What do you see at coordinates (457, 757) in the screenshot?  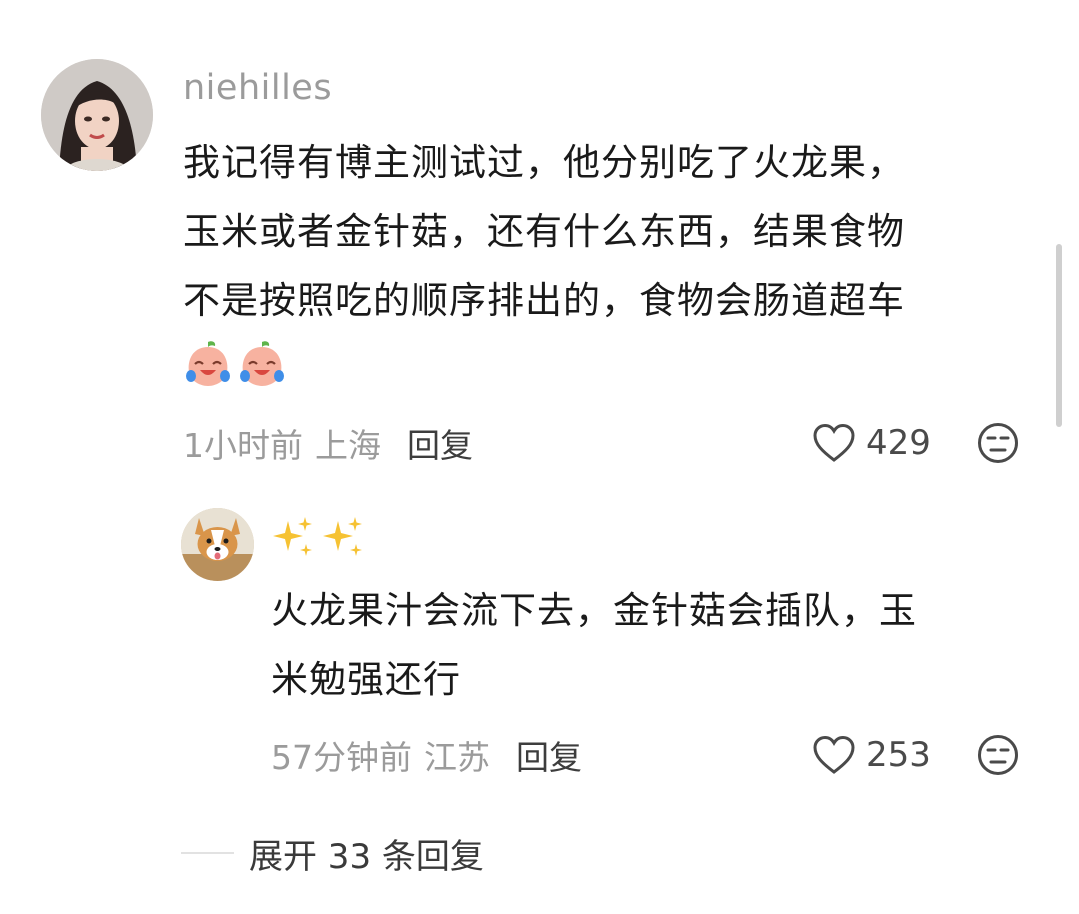 I see `reply-location: 江苏` at bounding box center [457, 757].